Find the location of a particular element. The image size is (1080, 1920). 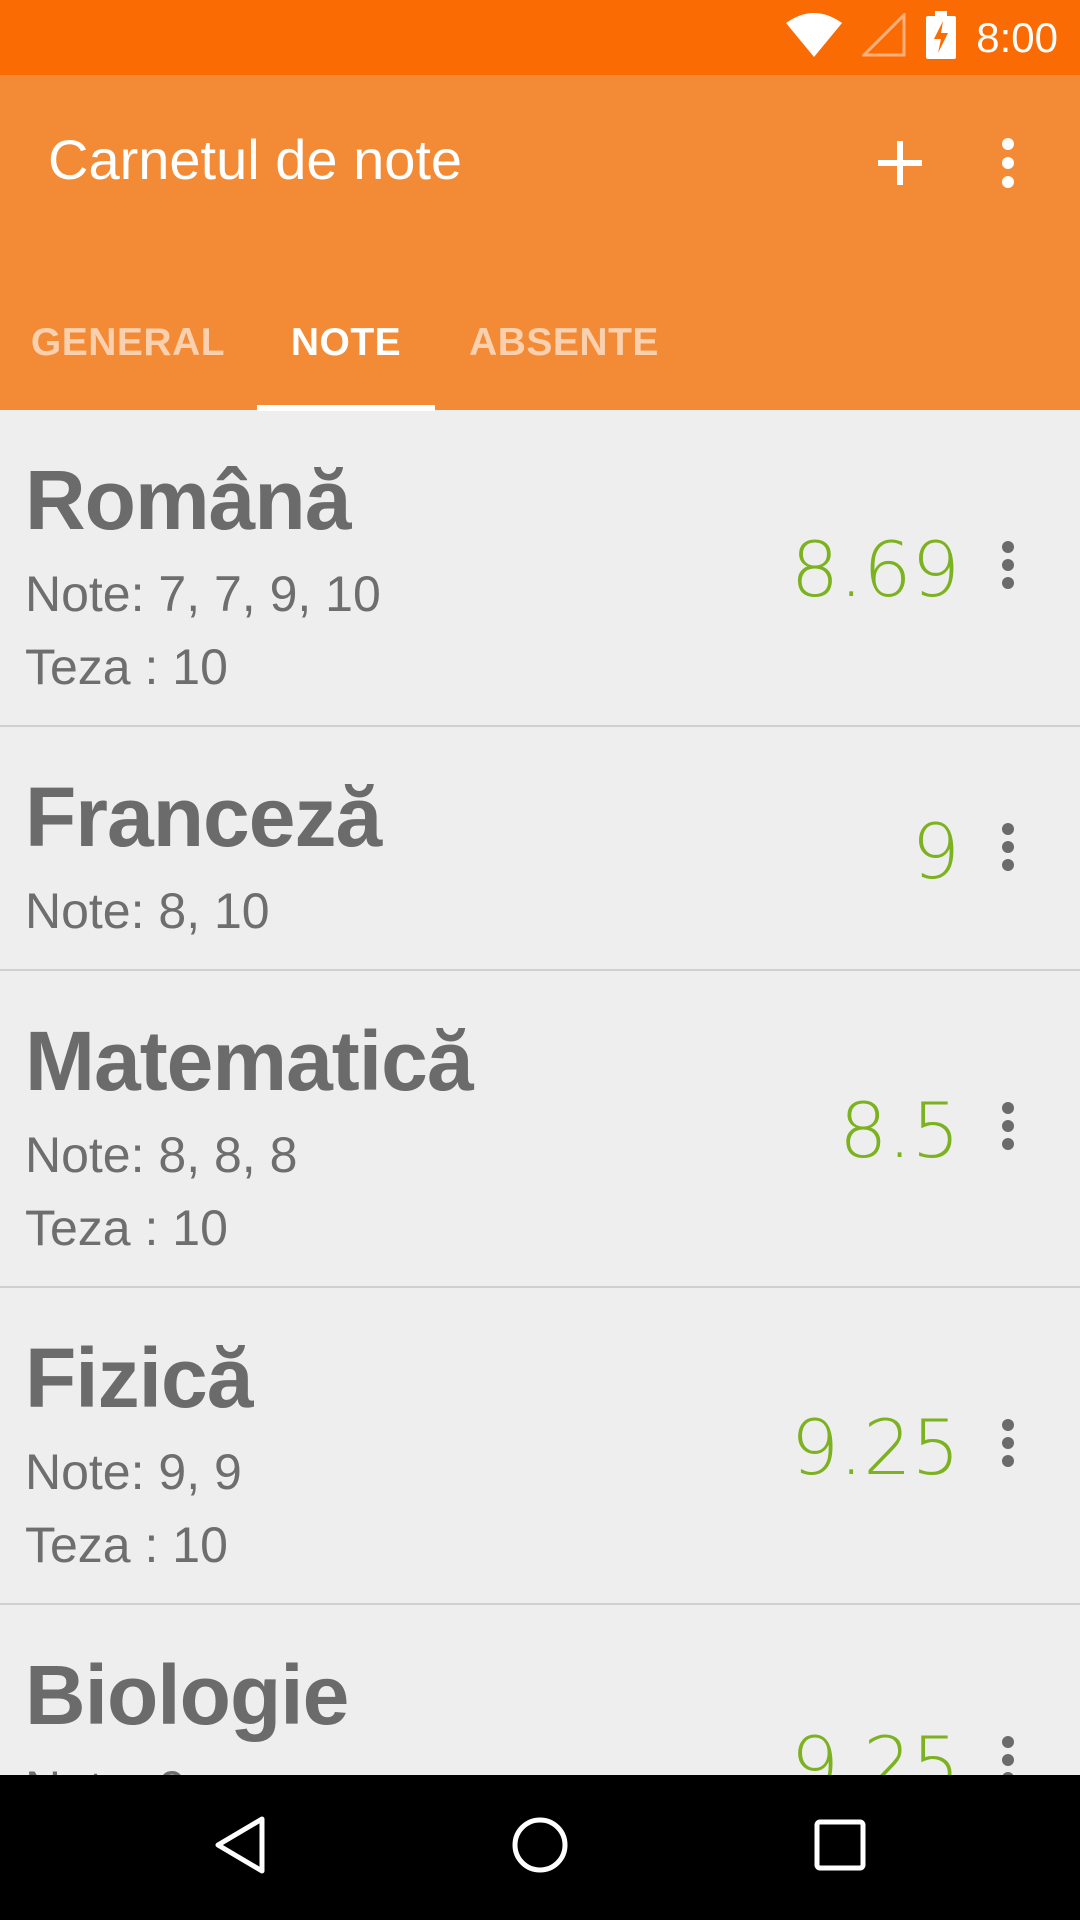

overflow-menu-button is located at coordinates (1008, 165).